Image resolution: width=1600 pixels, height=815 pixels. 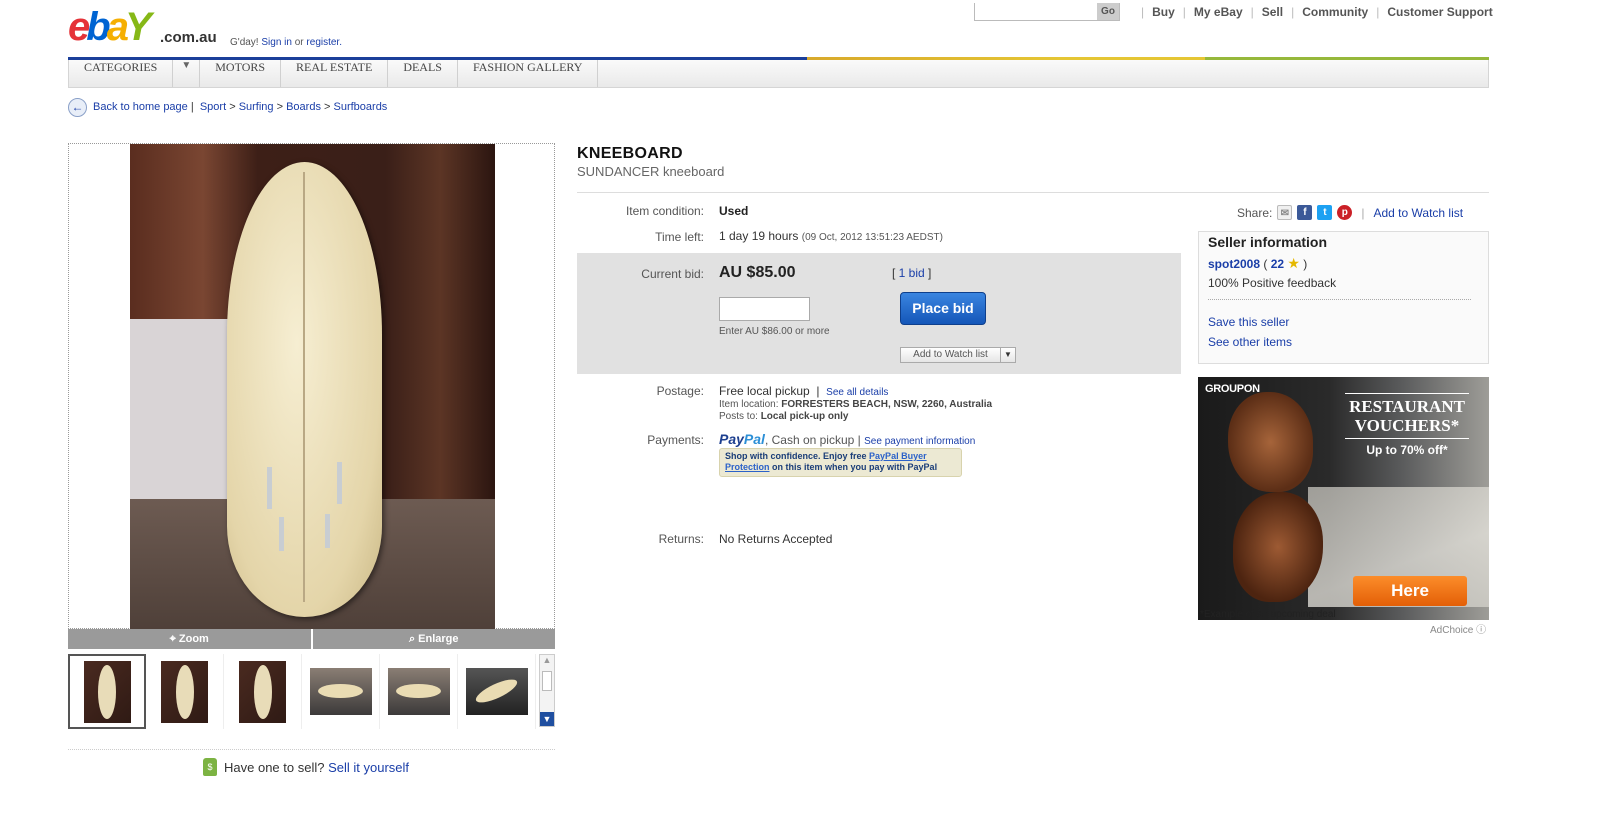 I want to click on save-seller-link: Save this seller, so click(x=1248, y=322).